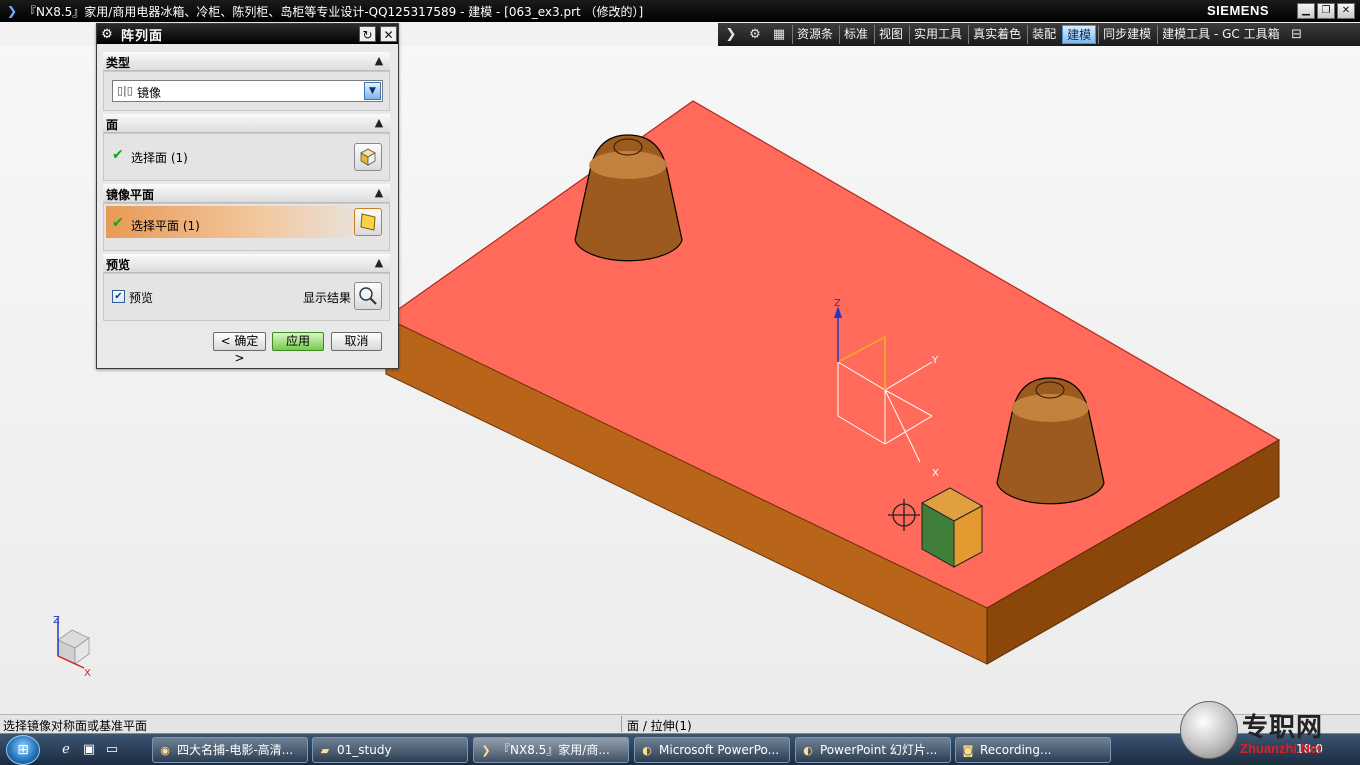 The width and height of the screenshot is (1360, 765). Describe the element at coordinates (165, 225) in the screenshot. I see `select-plane-label: 选择平面 (1)` at that location.